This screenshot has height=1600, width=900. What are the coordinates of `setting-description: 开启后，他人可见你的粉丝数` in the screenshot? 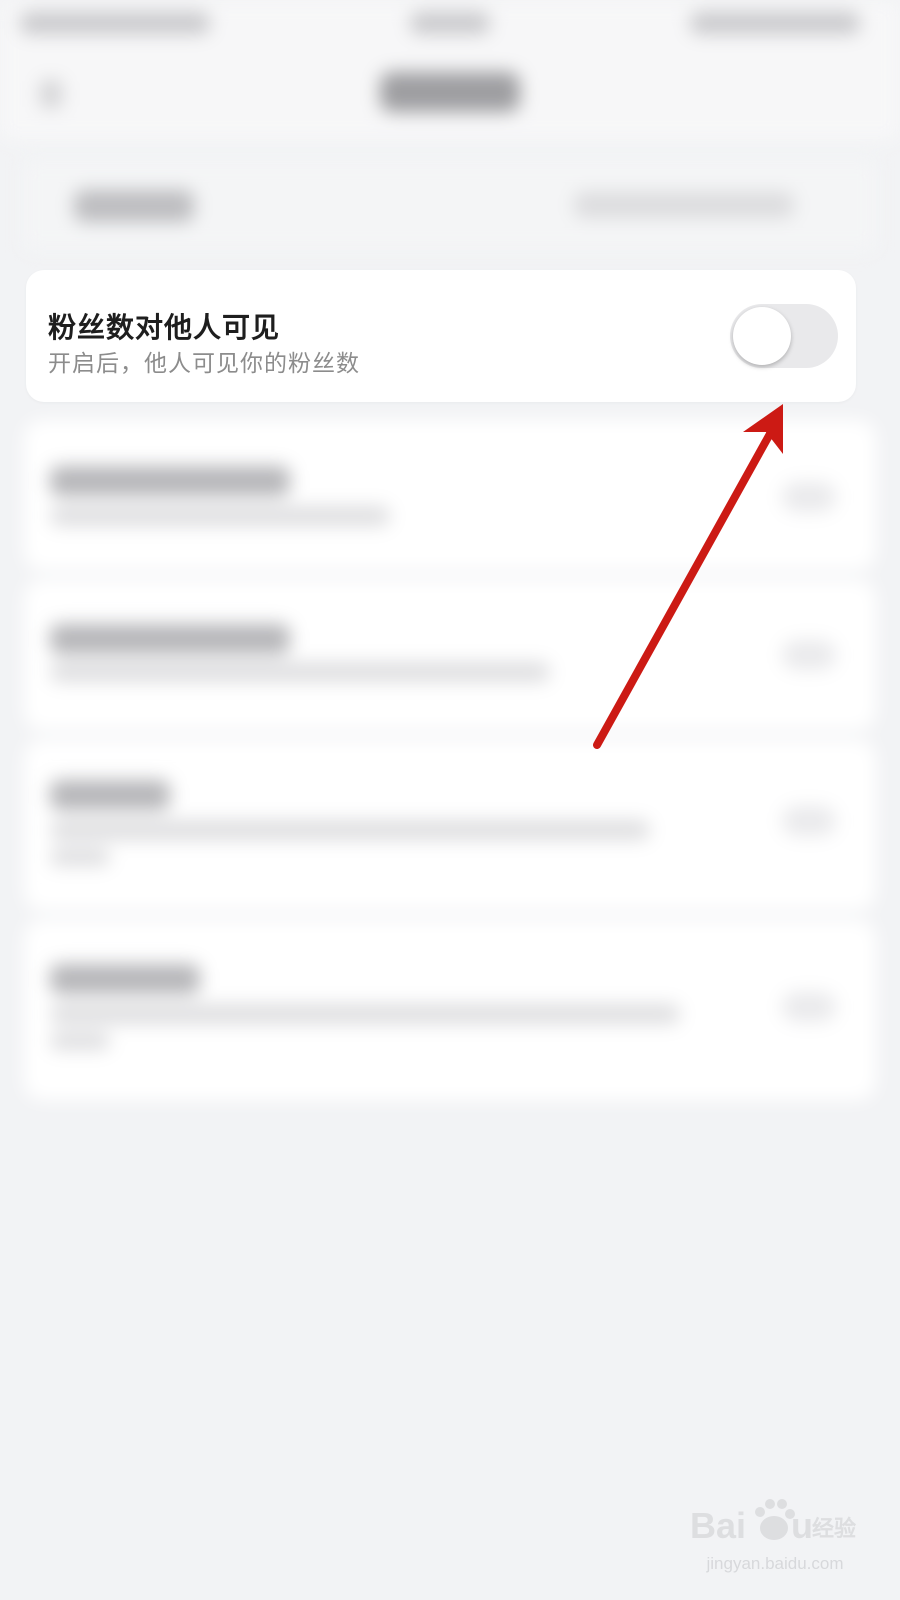 It's located at (204, 364).